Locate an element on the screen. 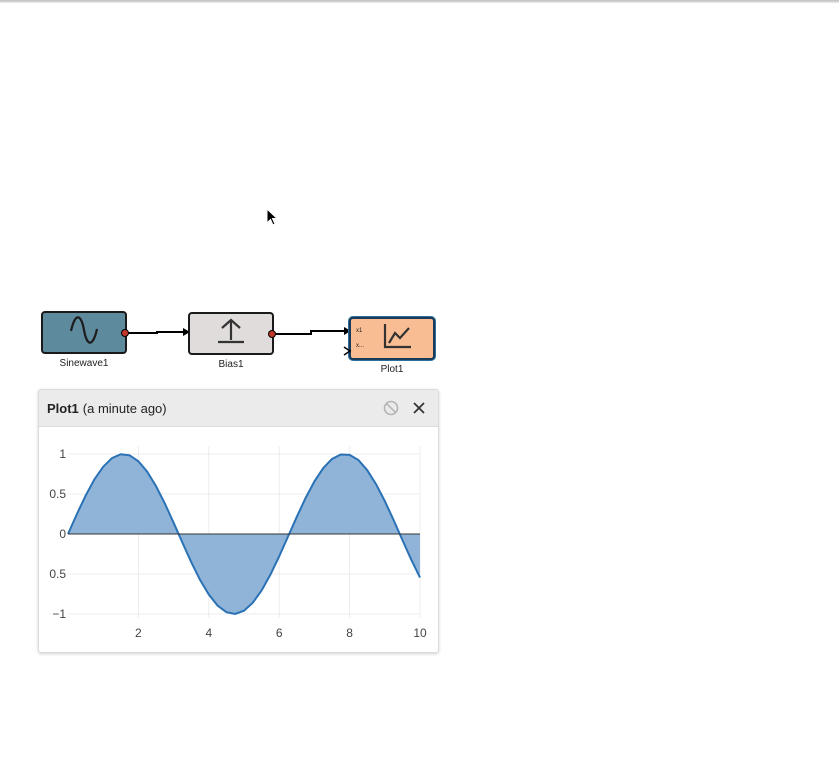 The height and width of the screenshot is (768, 839). bias-output-port is located at coordinates (272, 334).